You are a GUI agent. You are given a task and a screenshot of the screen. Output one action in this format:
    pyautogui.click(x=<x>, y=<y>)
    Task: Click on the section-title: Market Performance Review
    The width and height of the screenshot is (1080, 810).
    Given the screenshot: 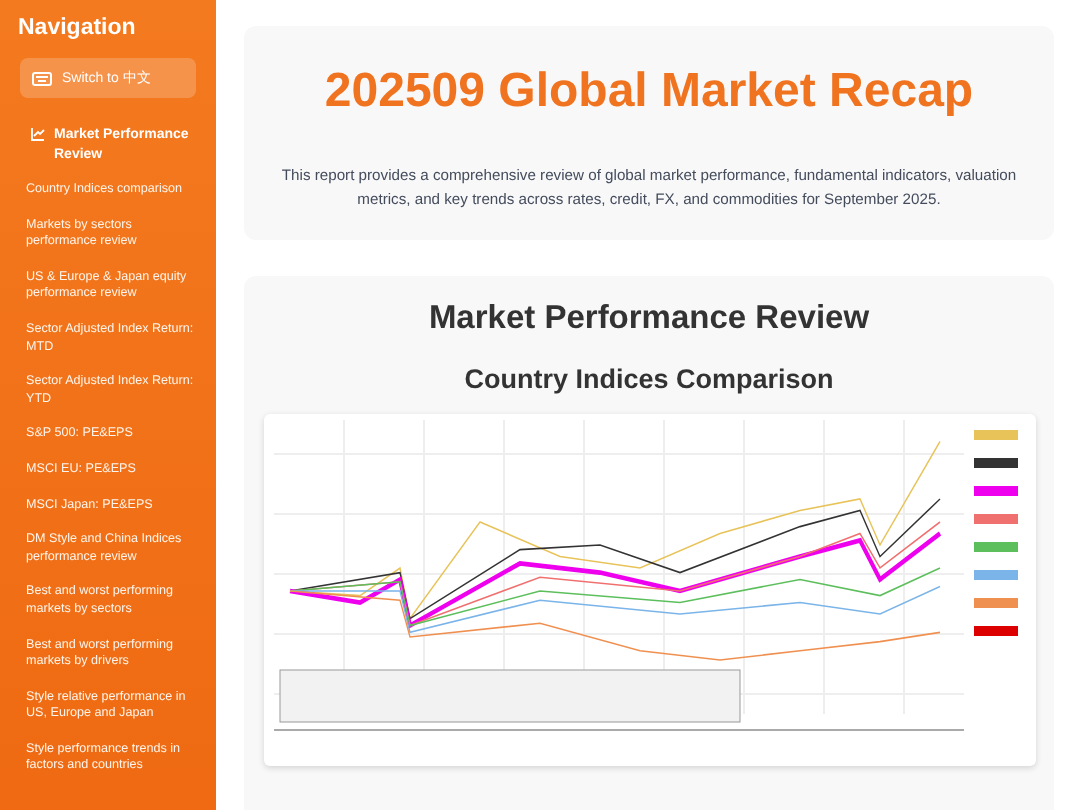 What is the action you would take?
    pyautogui.click(x=649, y=319)
    